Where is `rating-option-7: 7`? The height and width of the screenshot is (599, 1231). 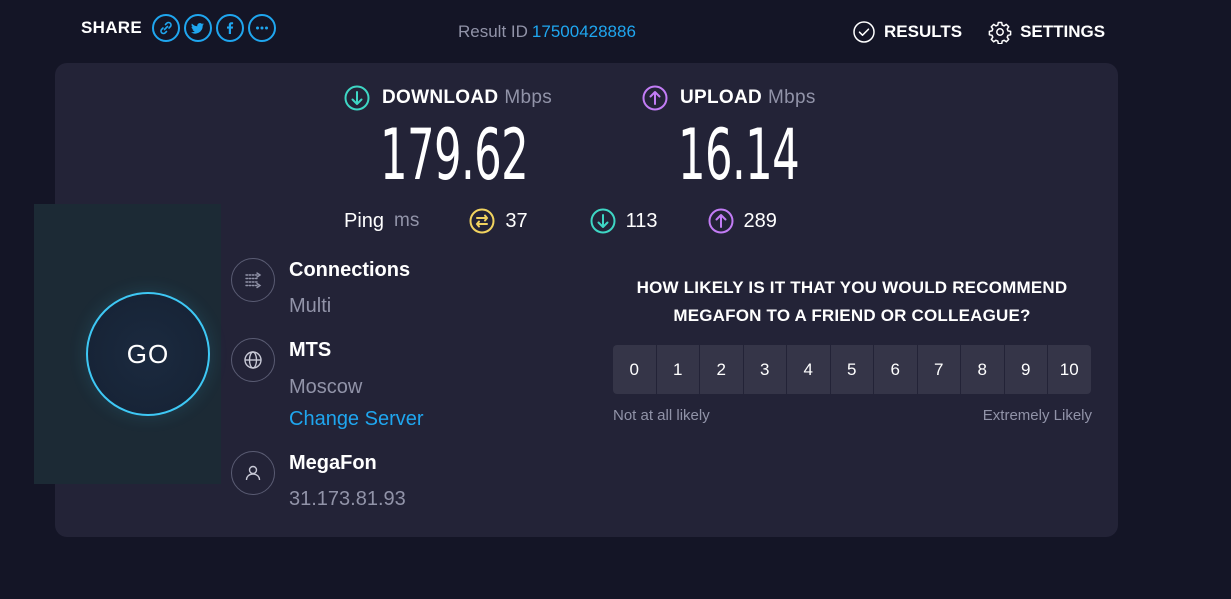
rating-option-7: 7 is located at coordinates (938, 369).